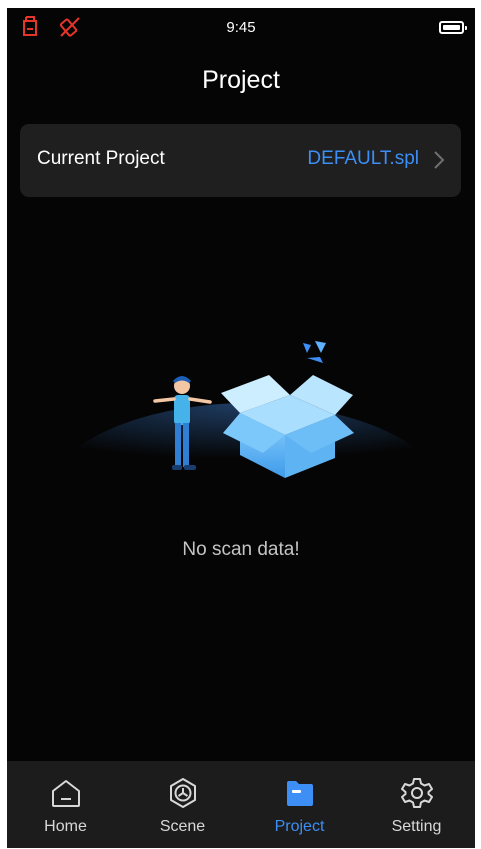 The image size is (481, 849). What do you see at coordinates (299, 826) in the screenshot?
I see `tab-project-label: Project` at bounding box center [299, 826].